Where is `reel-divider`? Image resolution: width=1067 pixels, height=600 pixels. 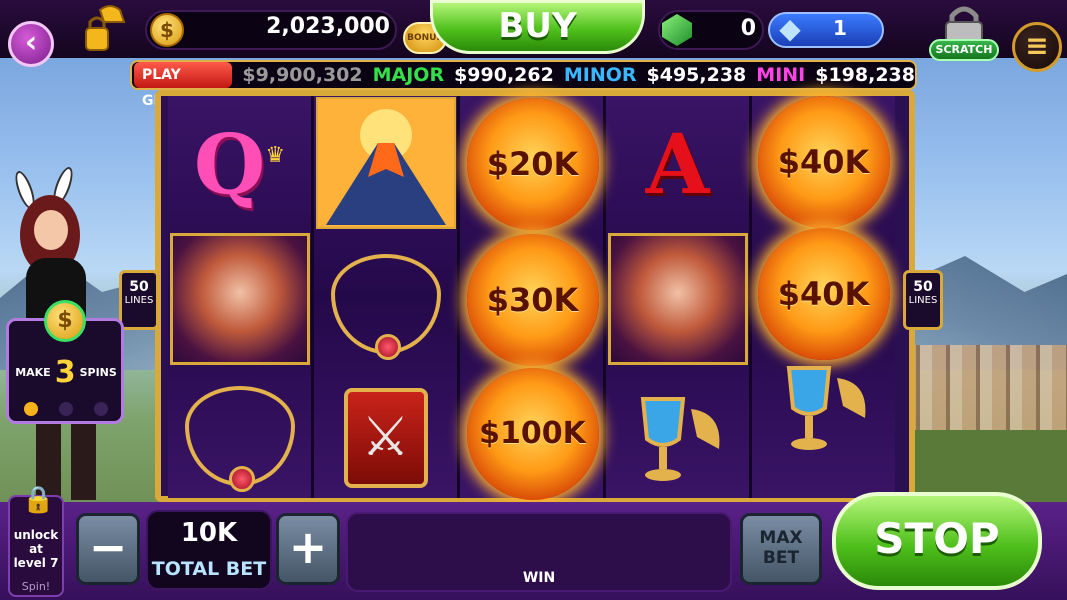 reel-divider is located at coordinates (458, 297).